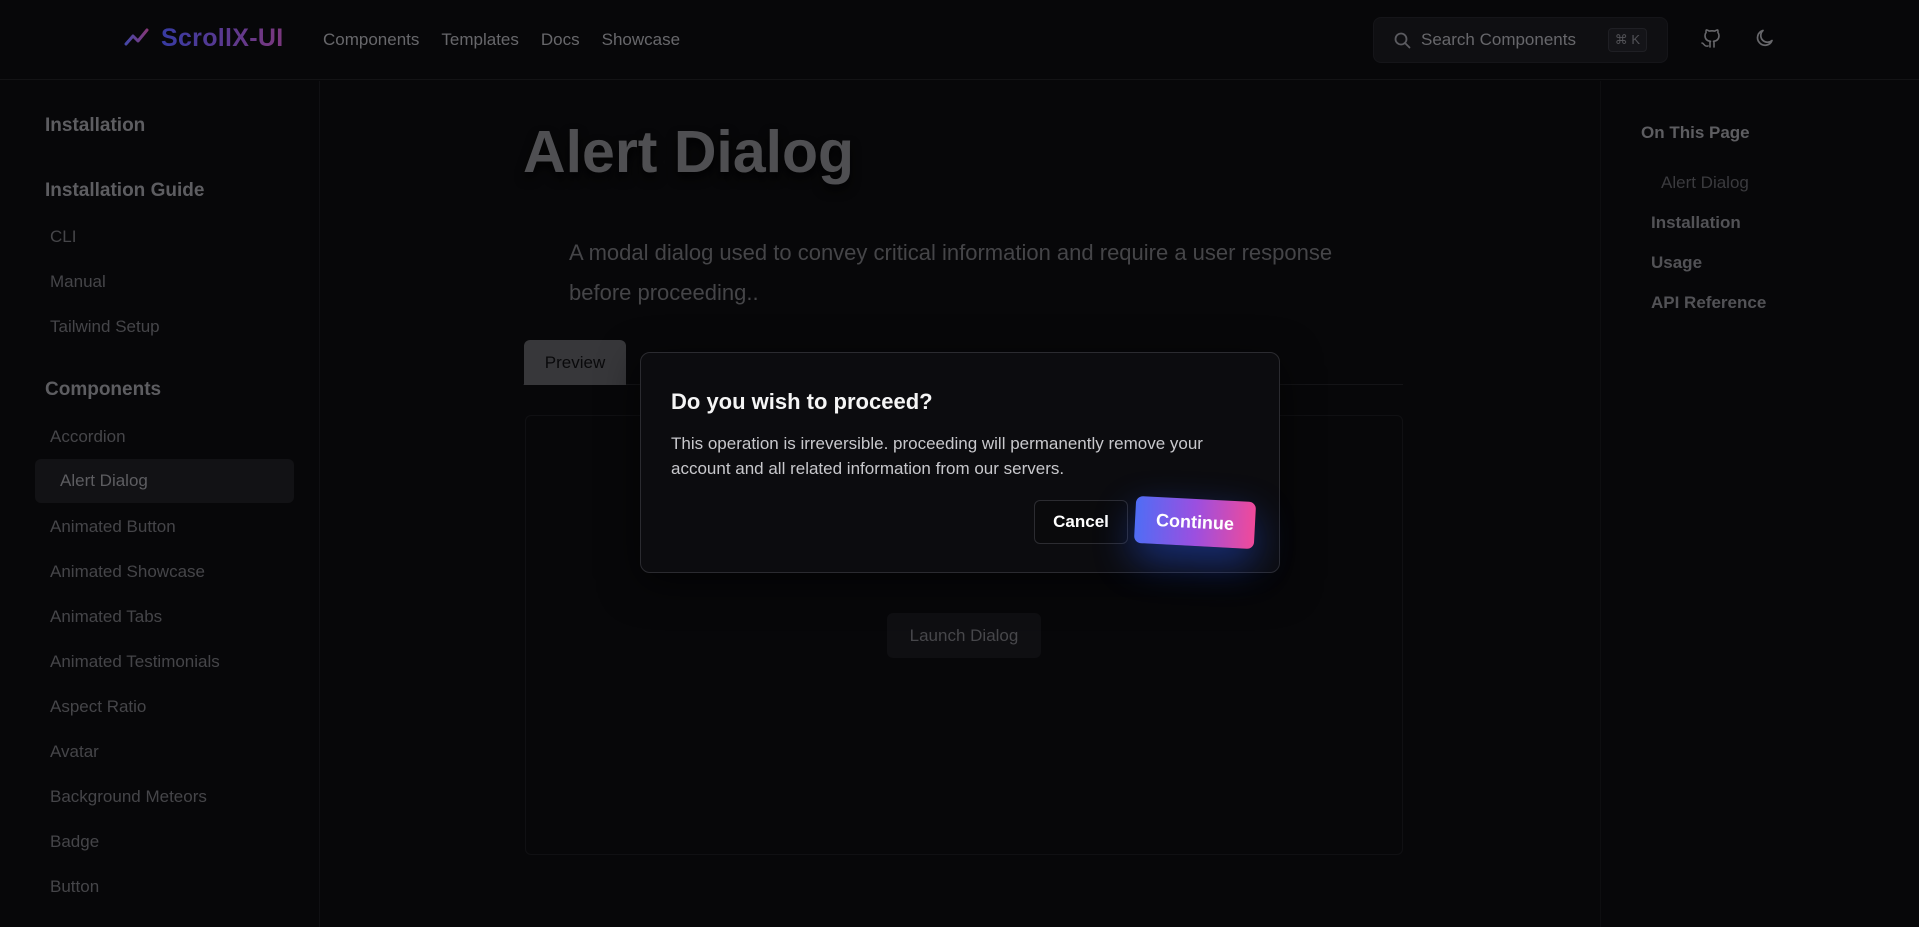 This screenshot has width=1919, height=927. Describe the element at coordinates (1081, 522) in the screenshot. I see `cancel-button: Cancel` at that location.